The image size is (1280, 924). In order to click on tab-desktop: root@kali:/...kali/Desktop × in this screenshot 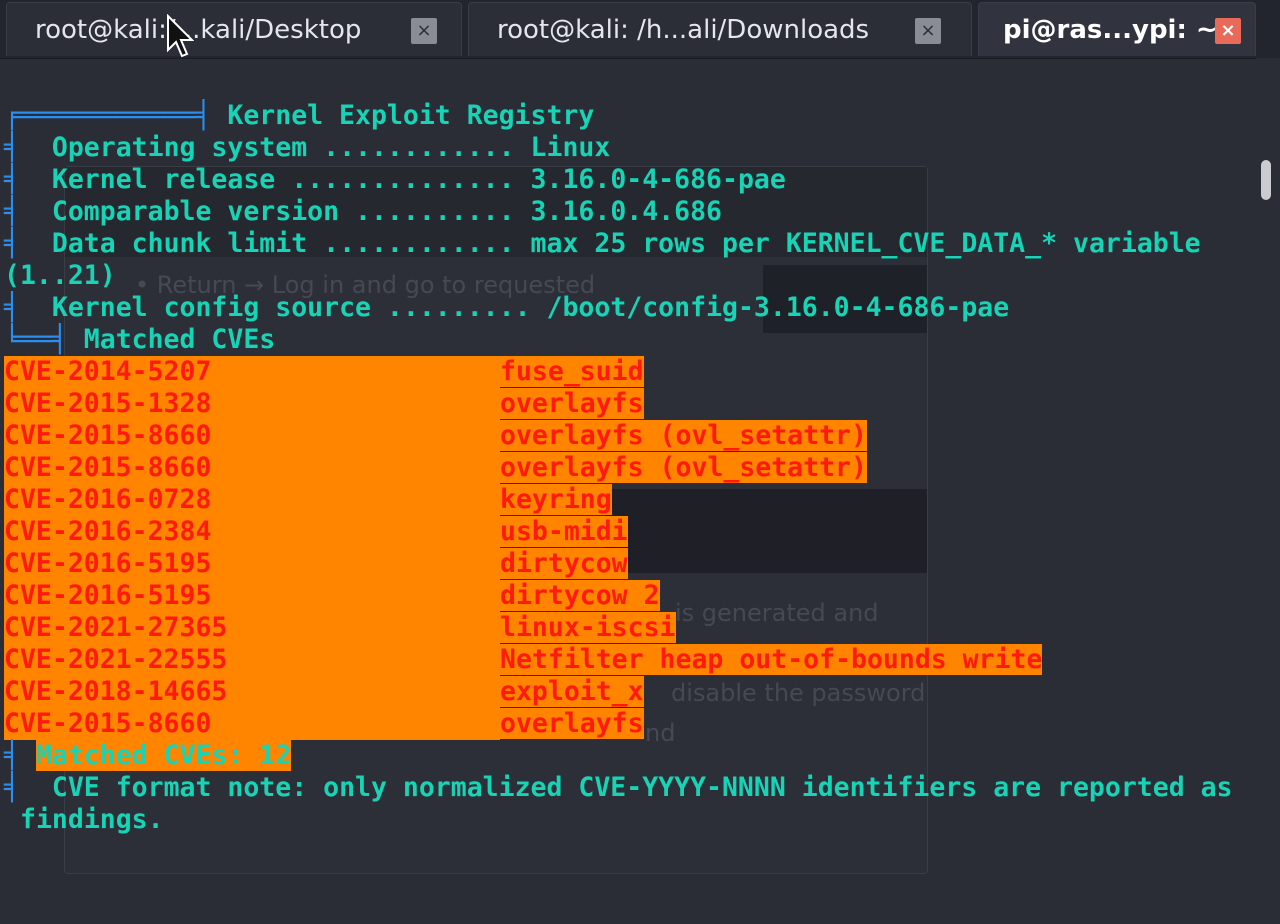, I will do `click(234, 29)`.